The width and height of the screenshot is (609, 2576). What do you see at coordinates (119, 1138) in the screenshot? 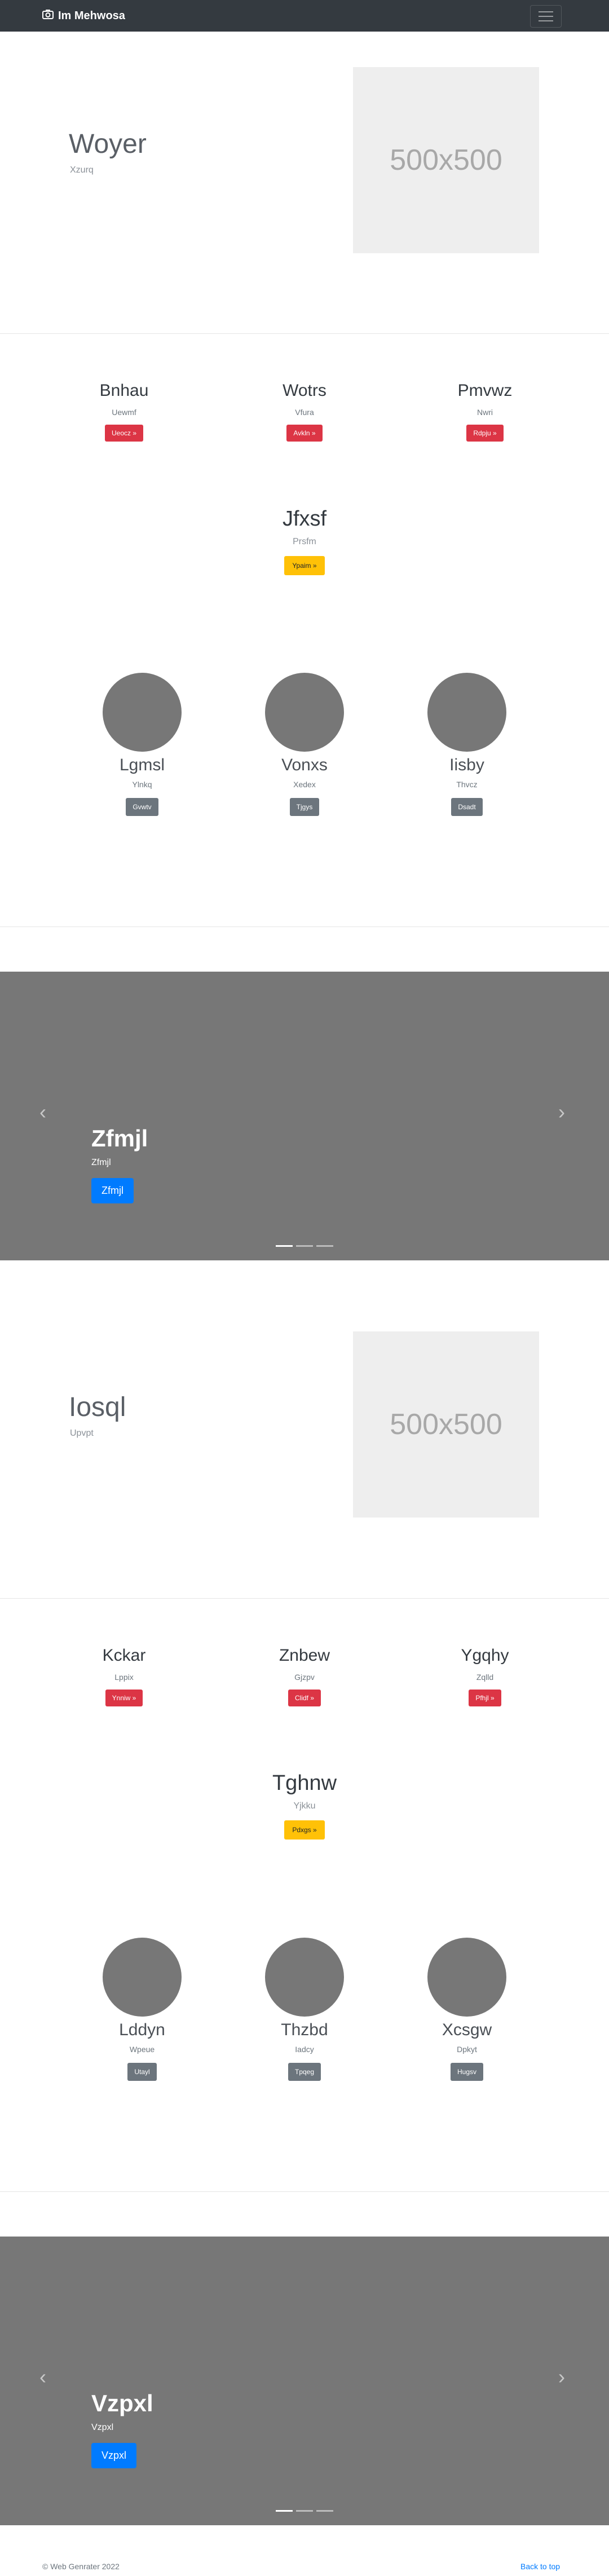
I see `carousel-title: Zfmjl` at bounding box center [119, 1138].